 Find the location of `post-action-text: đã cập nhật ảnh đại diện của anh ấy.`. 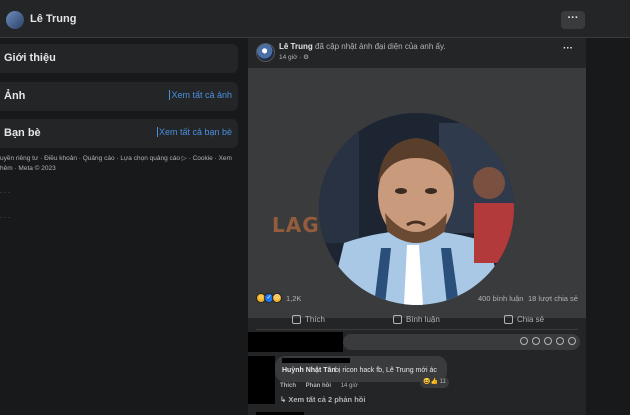

post-action-text: đã cập nhật ảnh đại diện của anh ấy. is located at coordinates (379, 46).